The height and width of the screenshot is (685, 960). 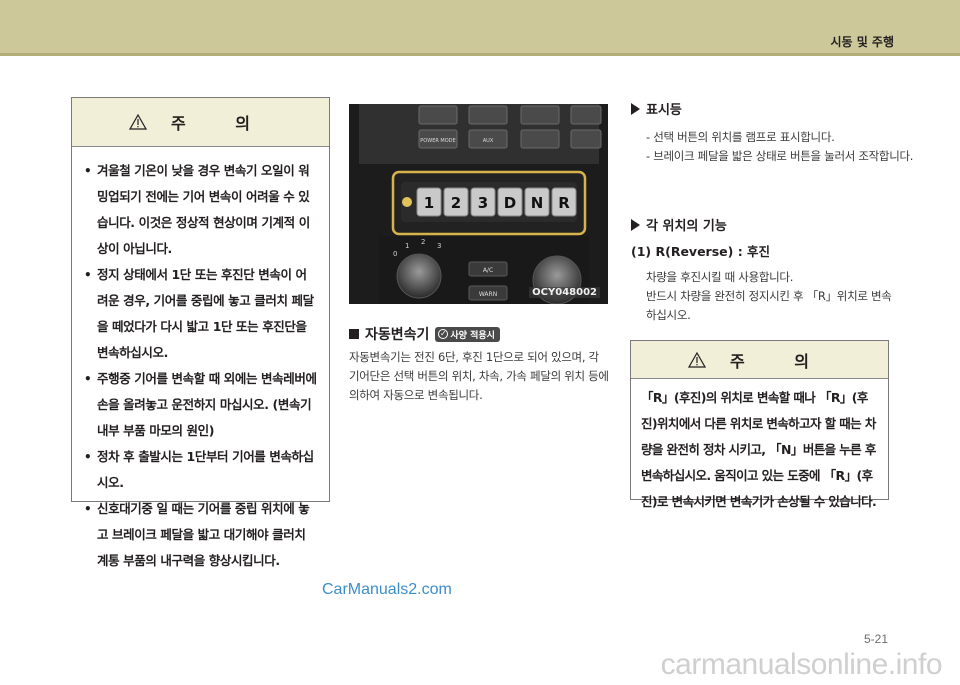 I want to click on heading-text: 자동변속기, so click(x=397, y=335).